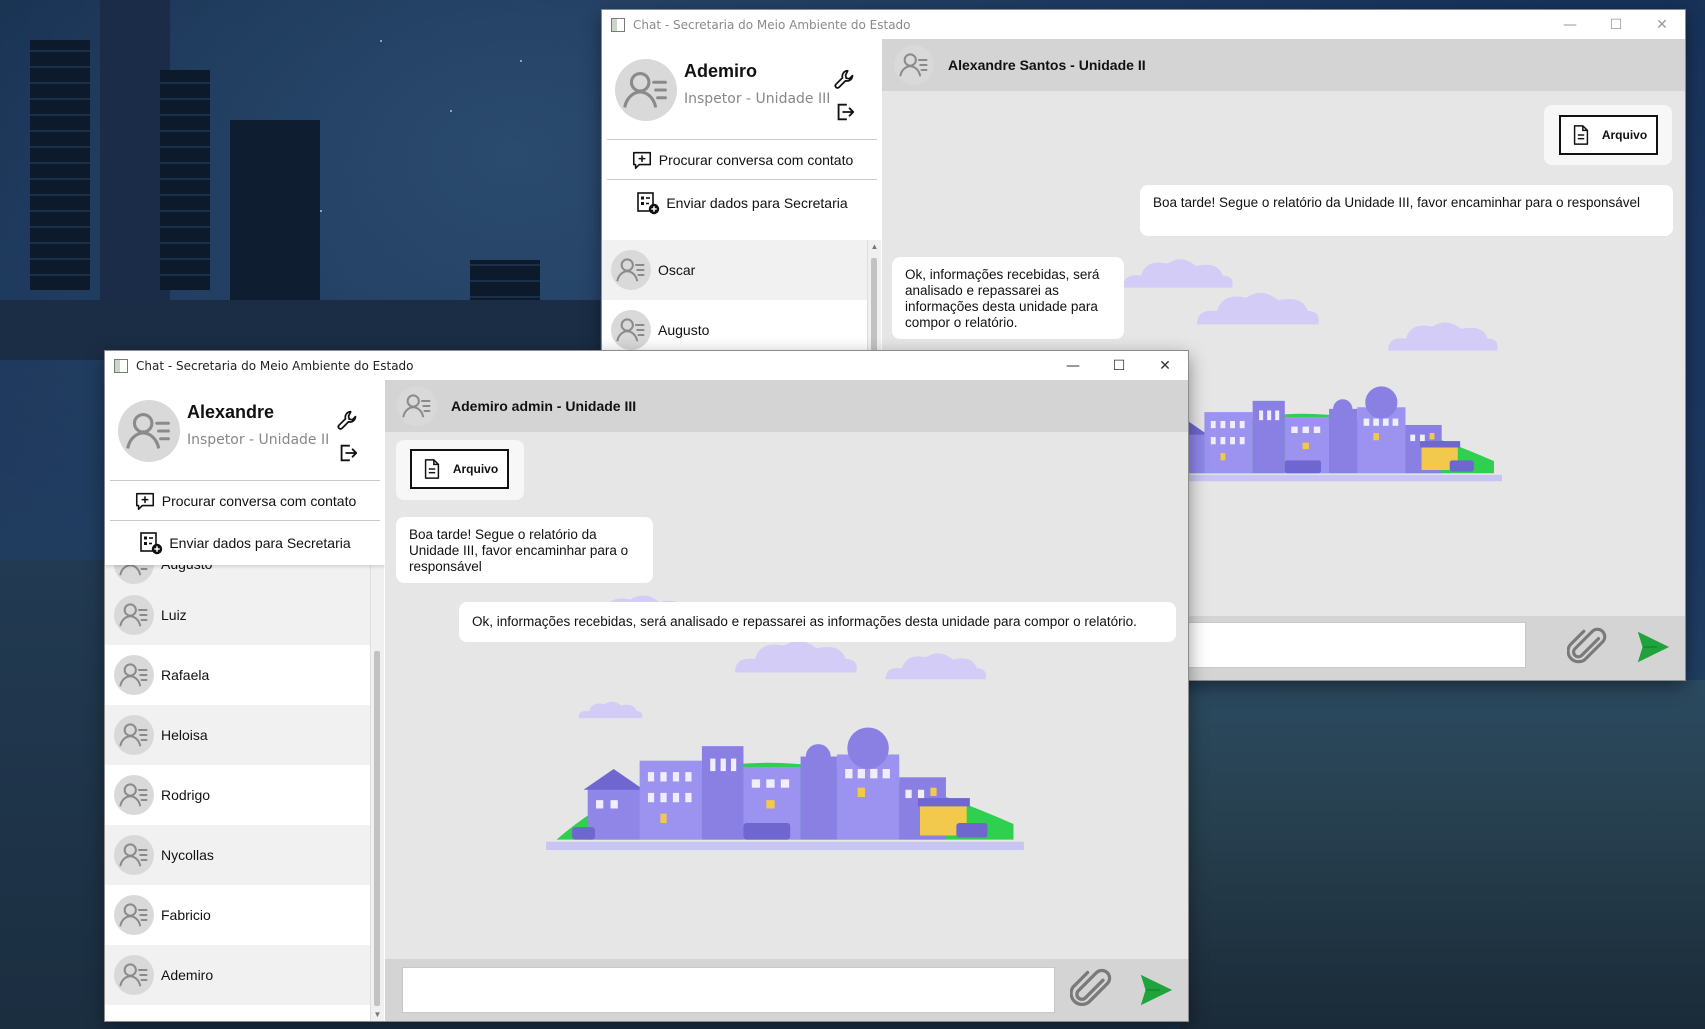 This screenshot has height=1029, width=1705. I want to click on contact-name: Fabricio, so click(186, 915).